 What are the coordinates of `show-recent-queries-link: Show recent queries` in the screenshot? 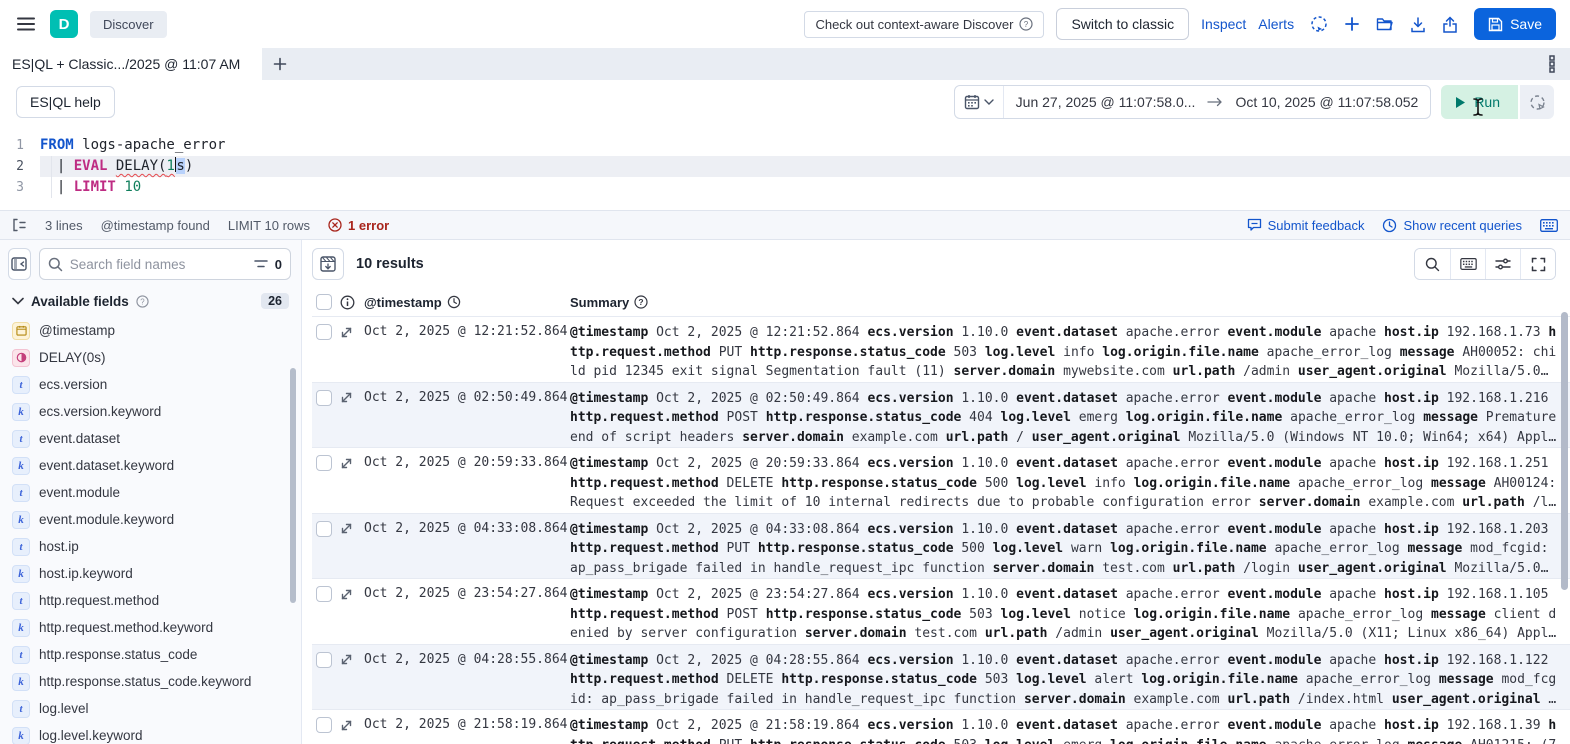 It's located at (1452, 225).